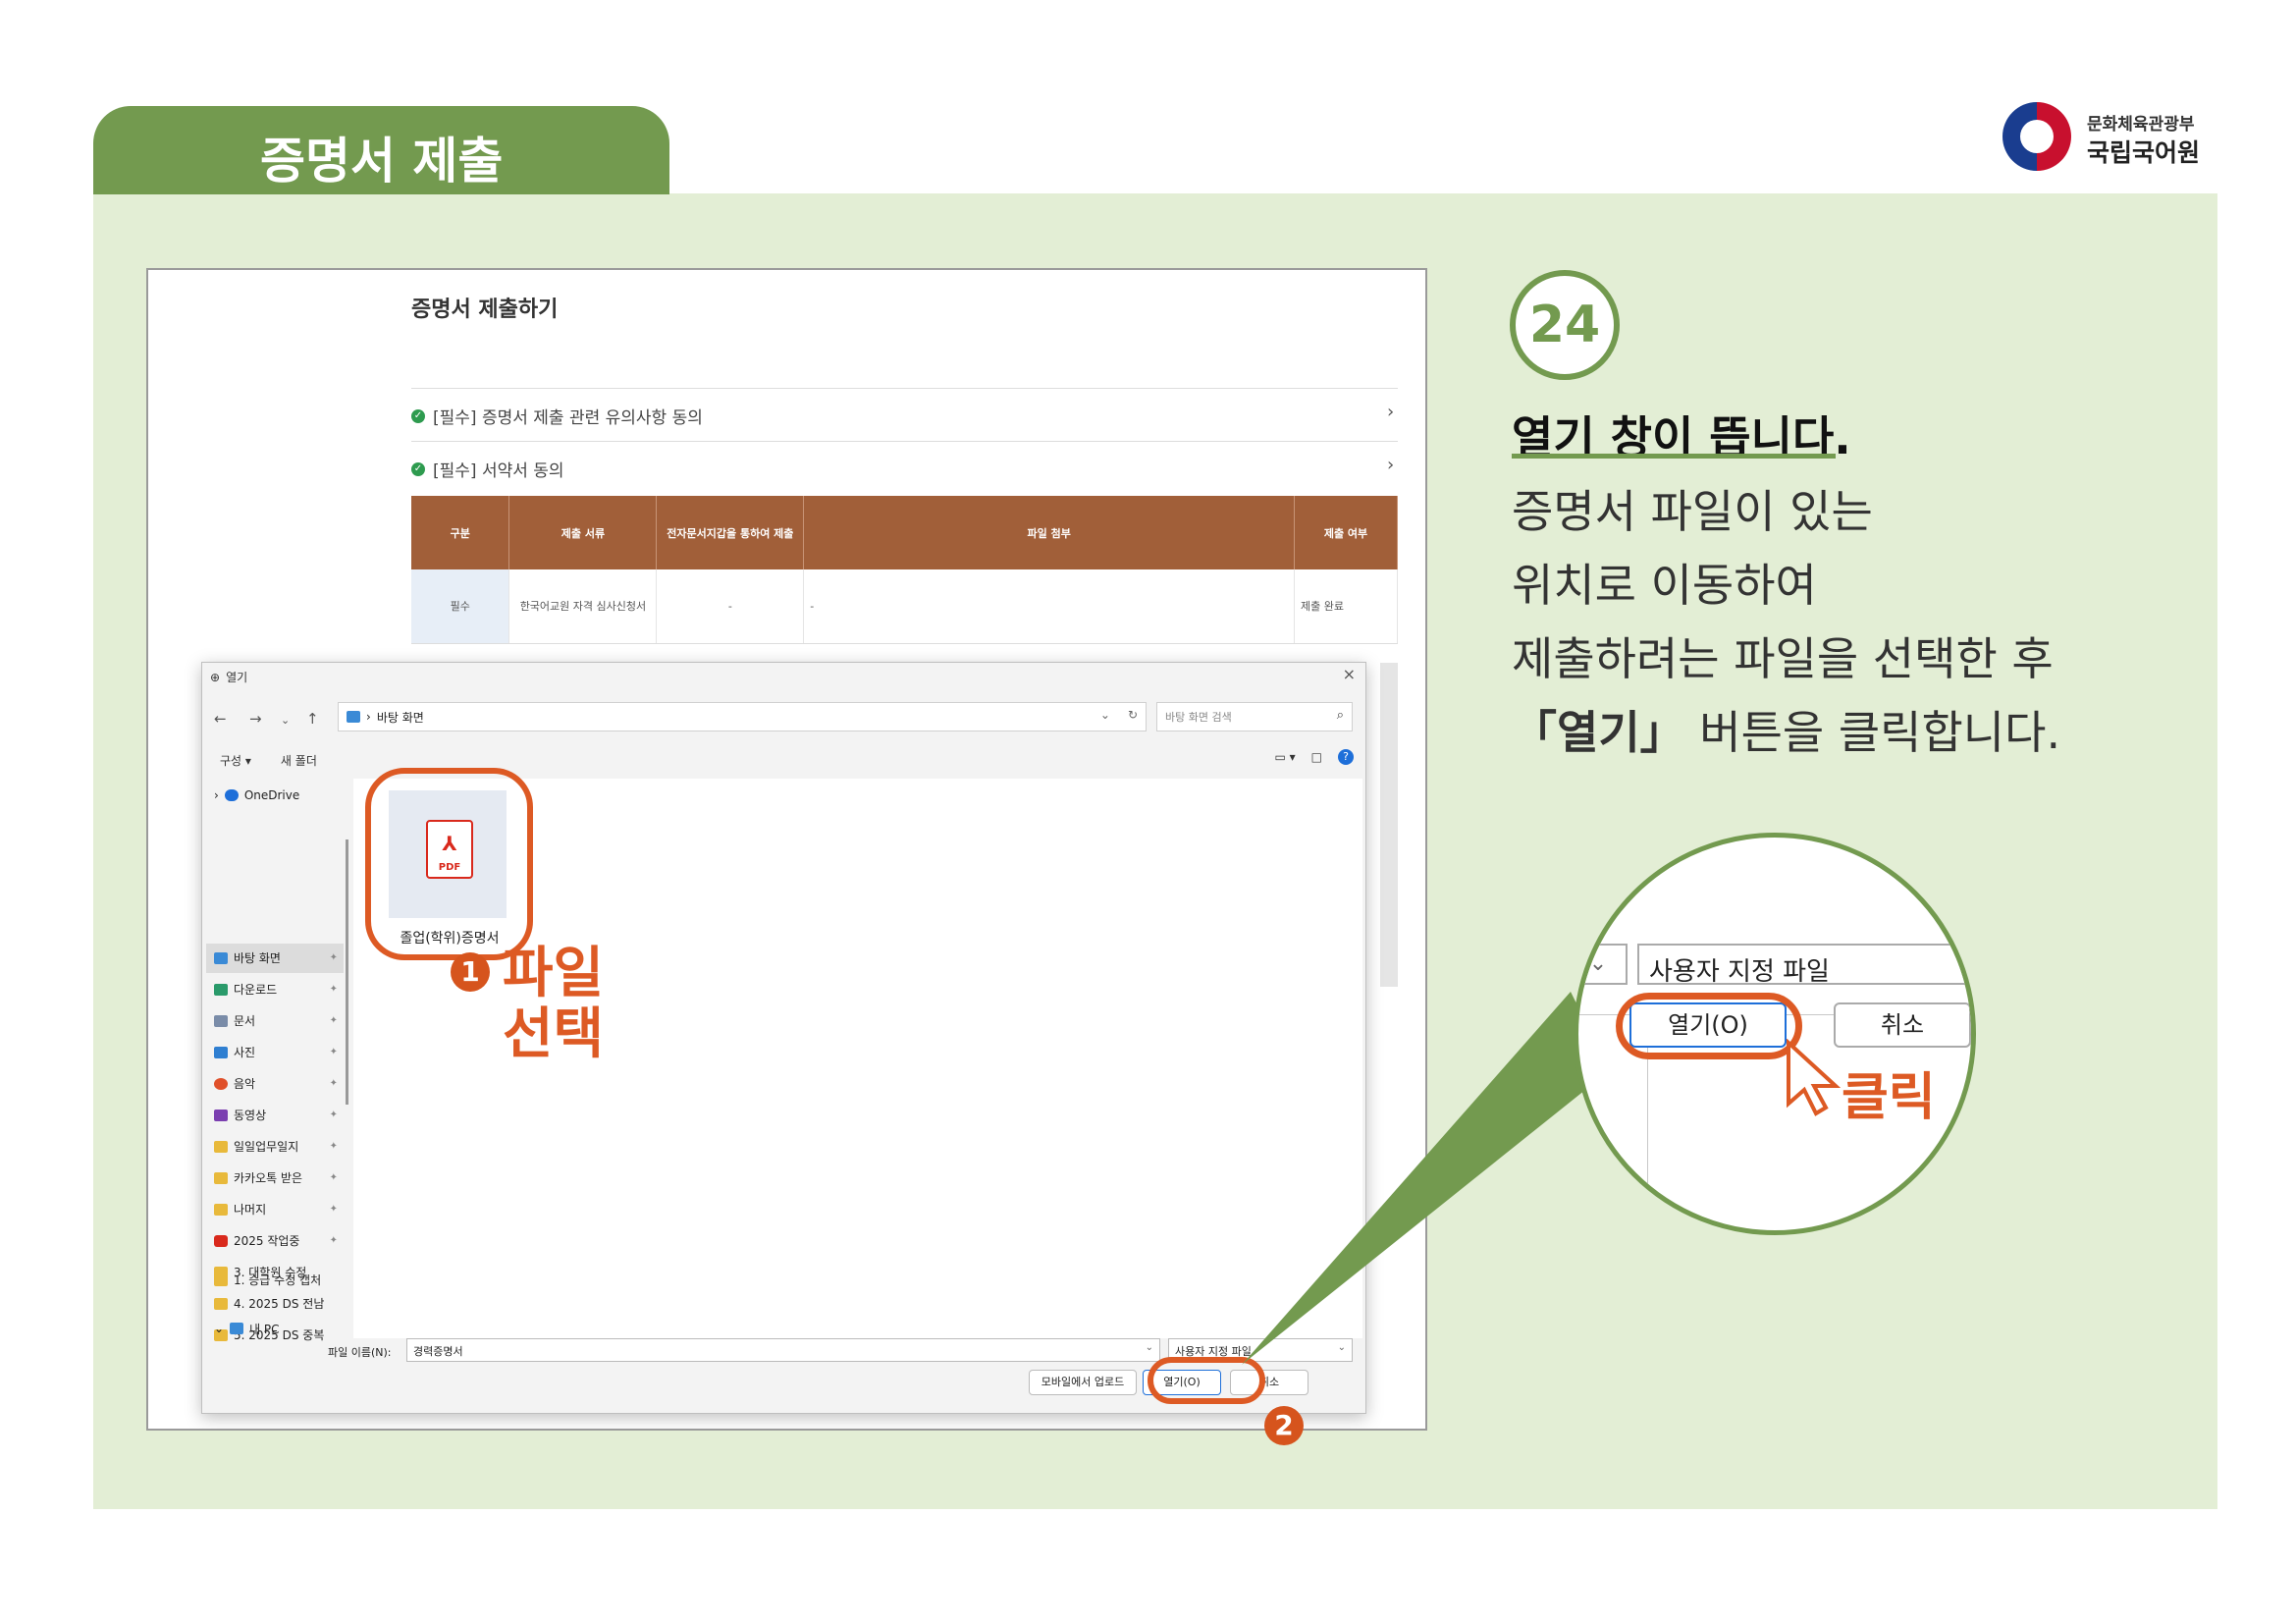 The image size is (2296, 1624). Describe the element at coordinates (1873, 732) in the screenshot. I see `step-line-rest: 버튼을 클릭합니다.` at that location.